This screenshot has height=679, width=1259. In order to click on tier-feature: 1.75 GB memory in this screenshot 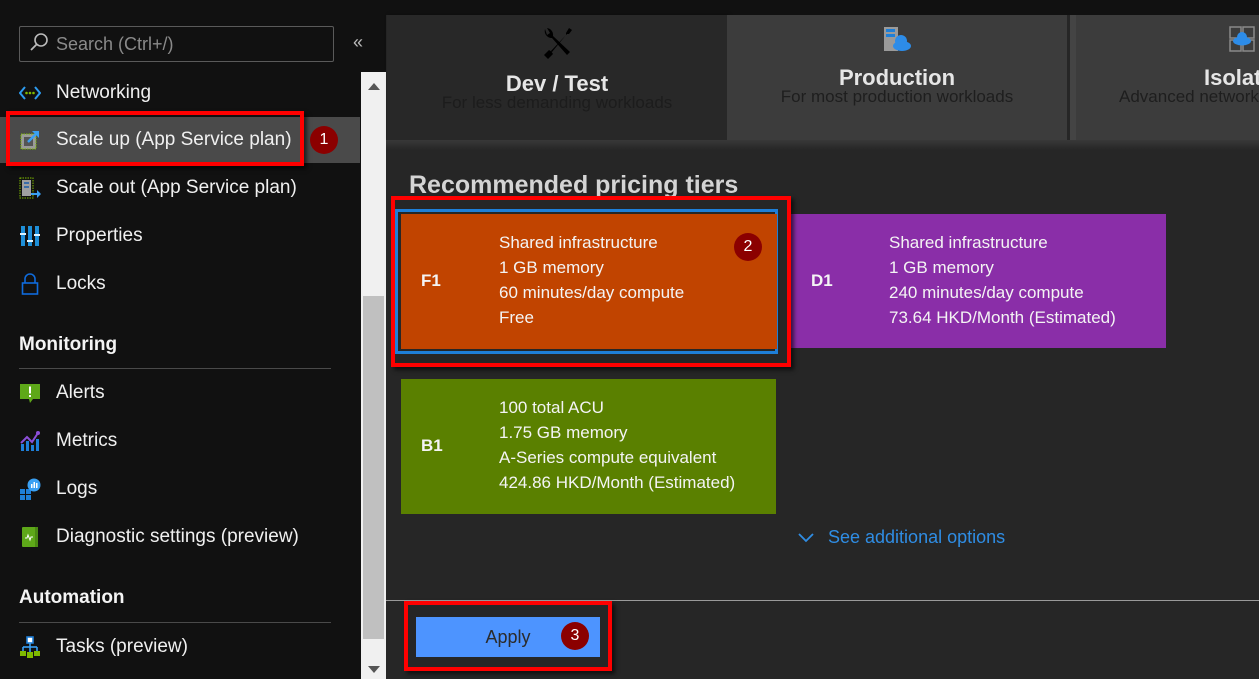, I will do `click(563, 432)`.